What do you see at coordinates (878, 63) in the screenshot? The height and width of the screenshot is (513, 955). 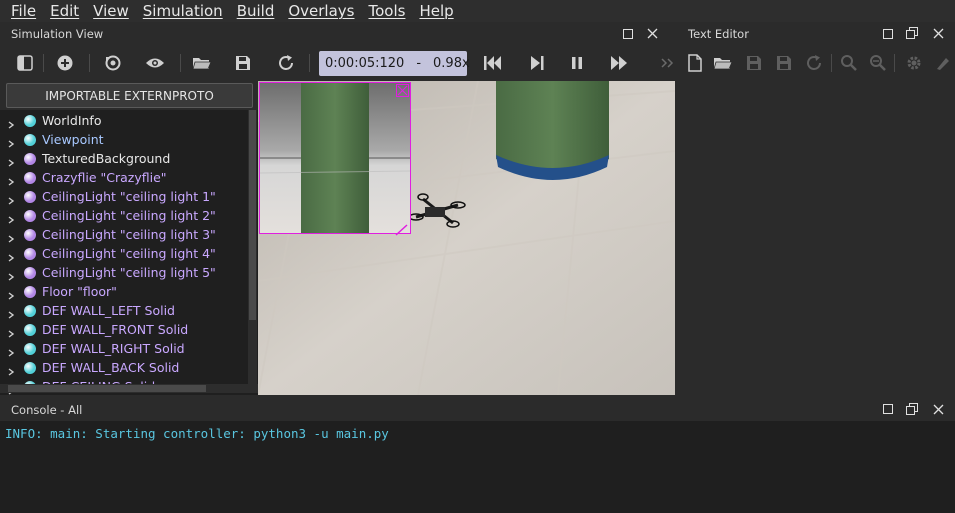 I see `replace-icon` at bounding box center [878, 63].